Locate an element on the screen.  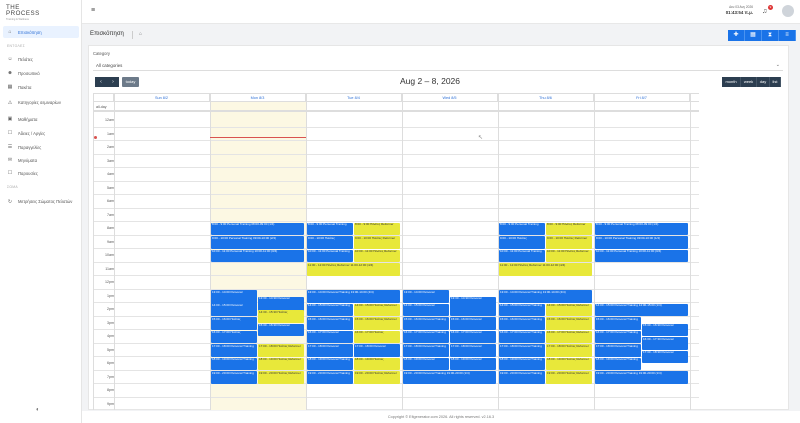
calendar-event: 16:00 - 17:00 Πιλάτες Reformer is located at coordinates (569, 336).